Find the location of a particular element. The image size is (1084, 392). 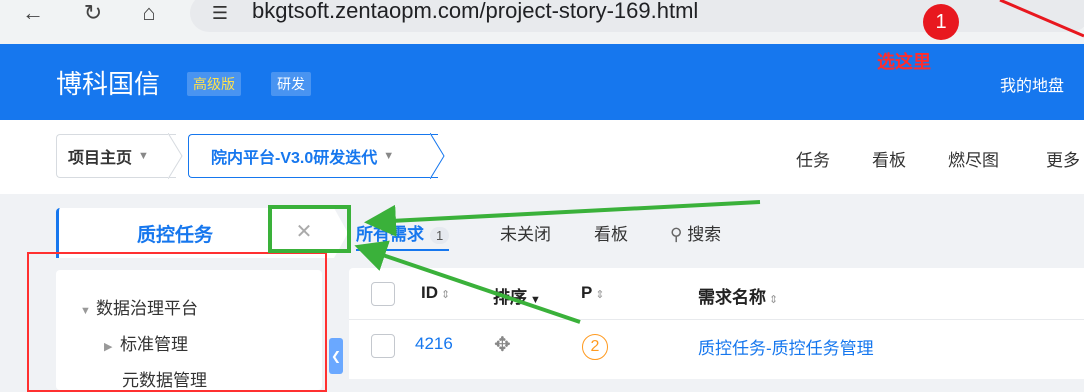

search-icon: ⚲ is located at coordinates (676, 234).